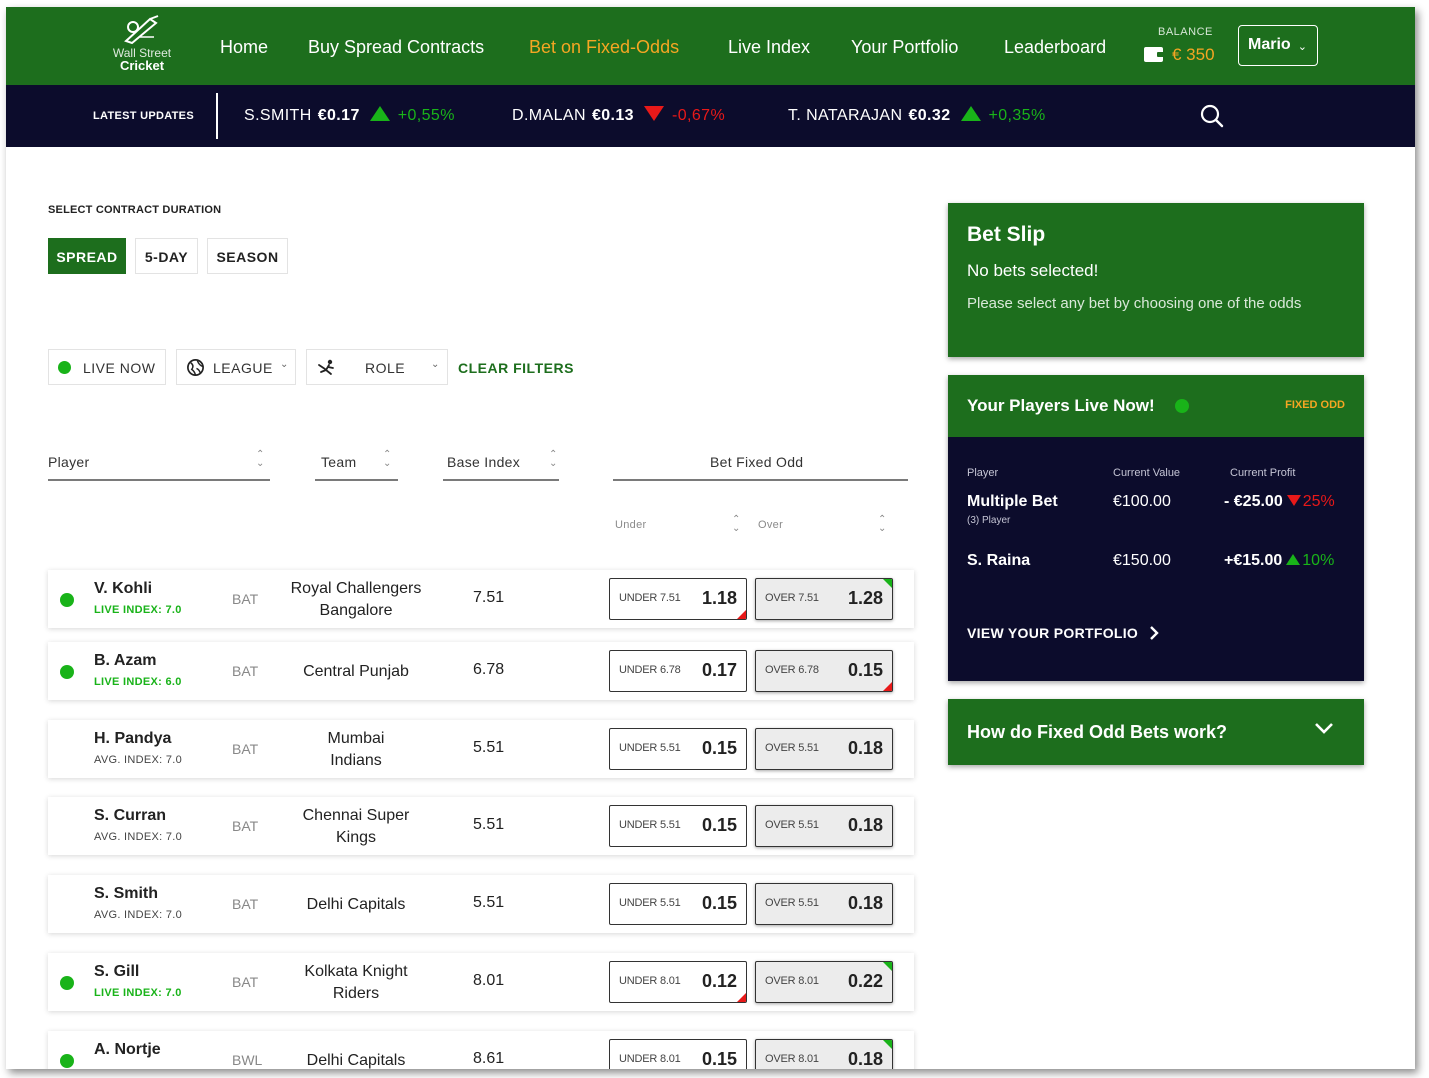 The width and height of the screenshot is (1429, 1078). What do you see at coordinates (130, 816) in the screenshot?
I see `player-name: S. Curran` at bounding box center [130, 816].